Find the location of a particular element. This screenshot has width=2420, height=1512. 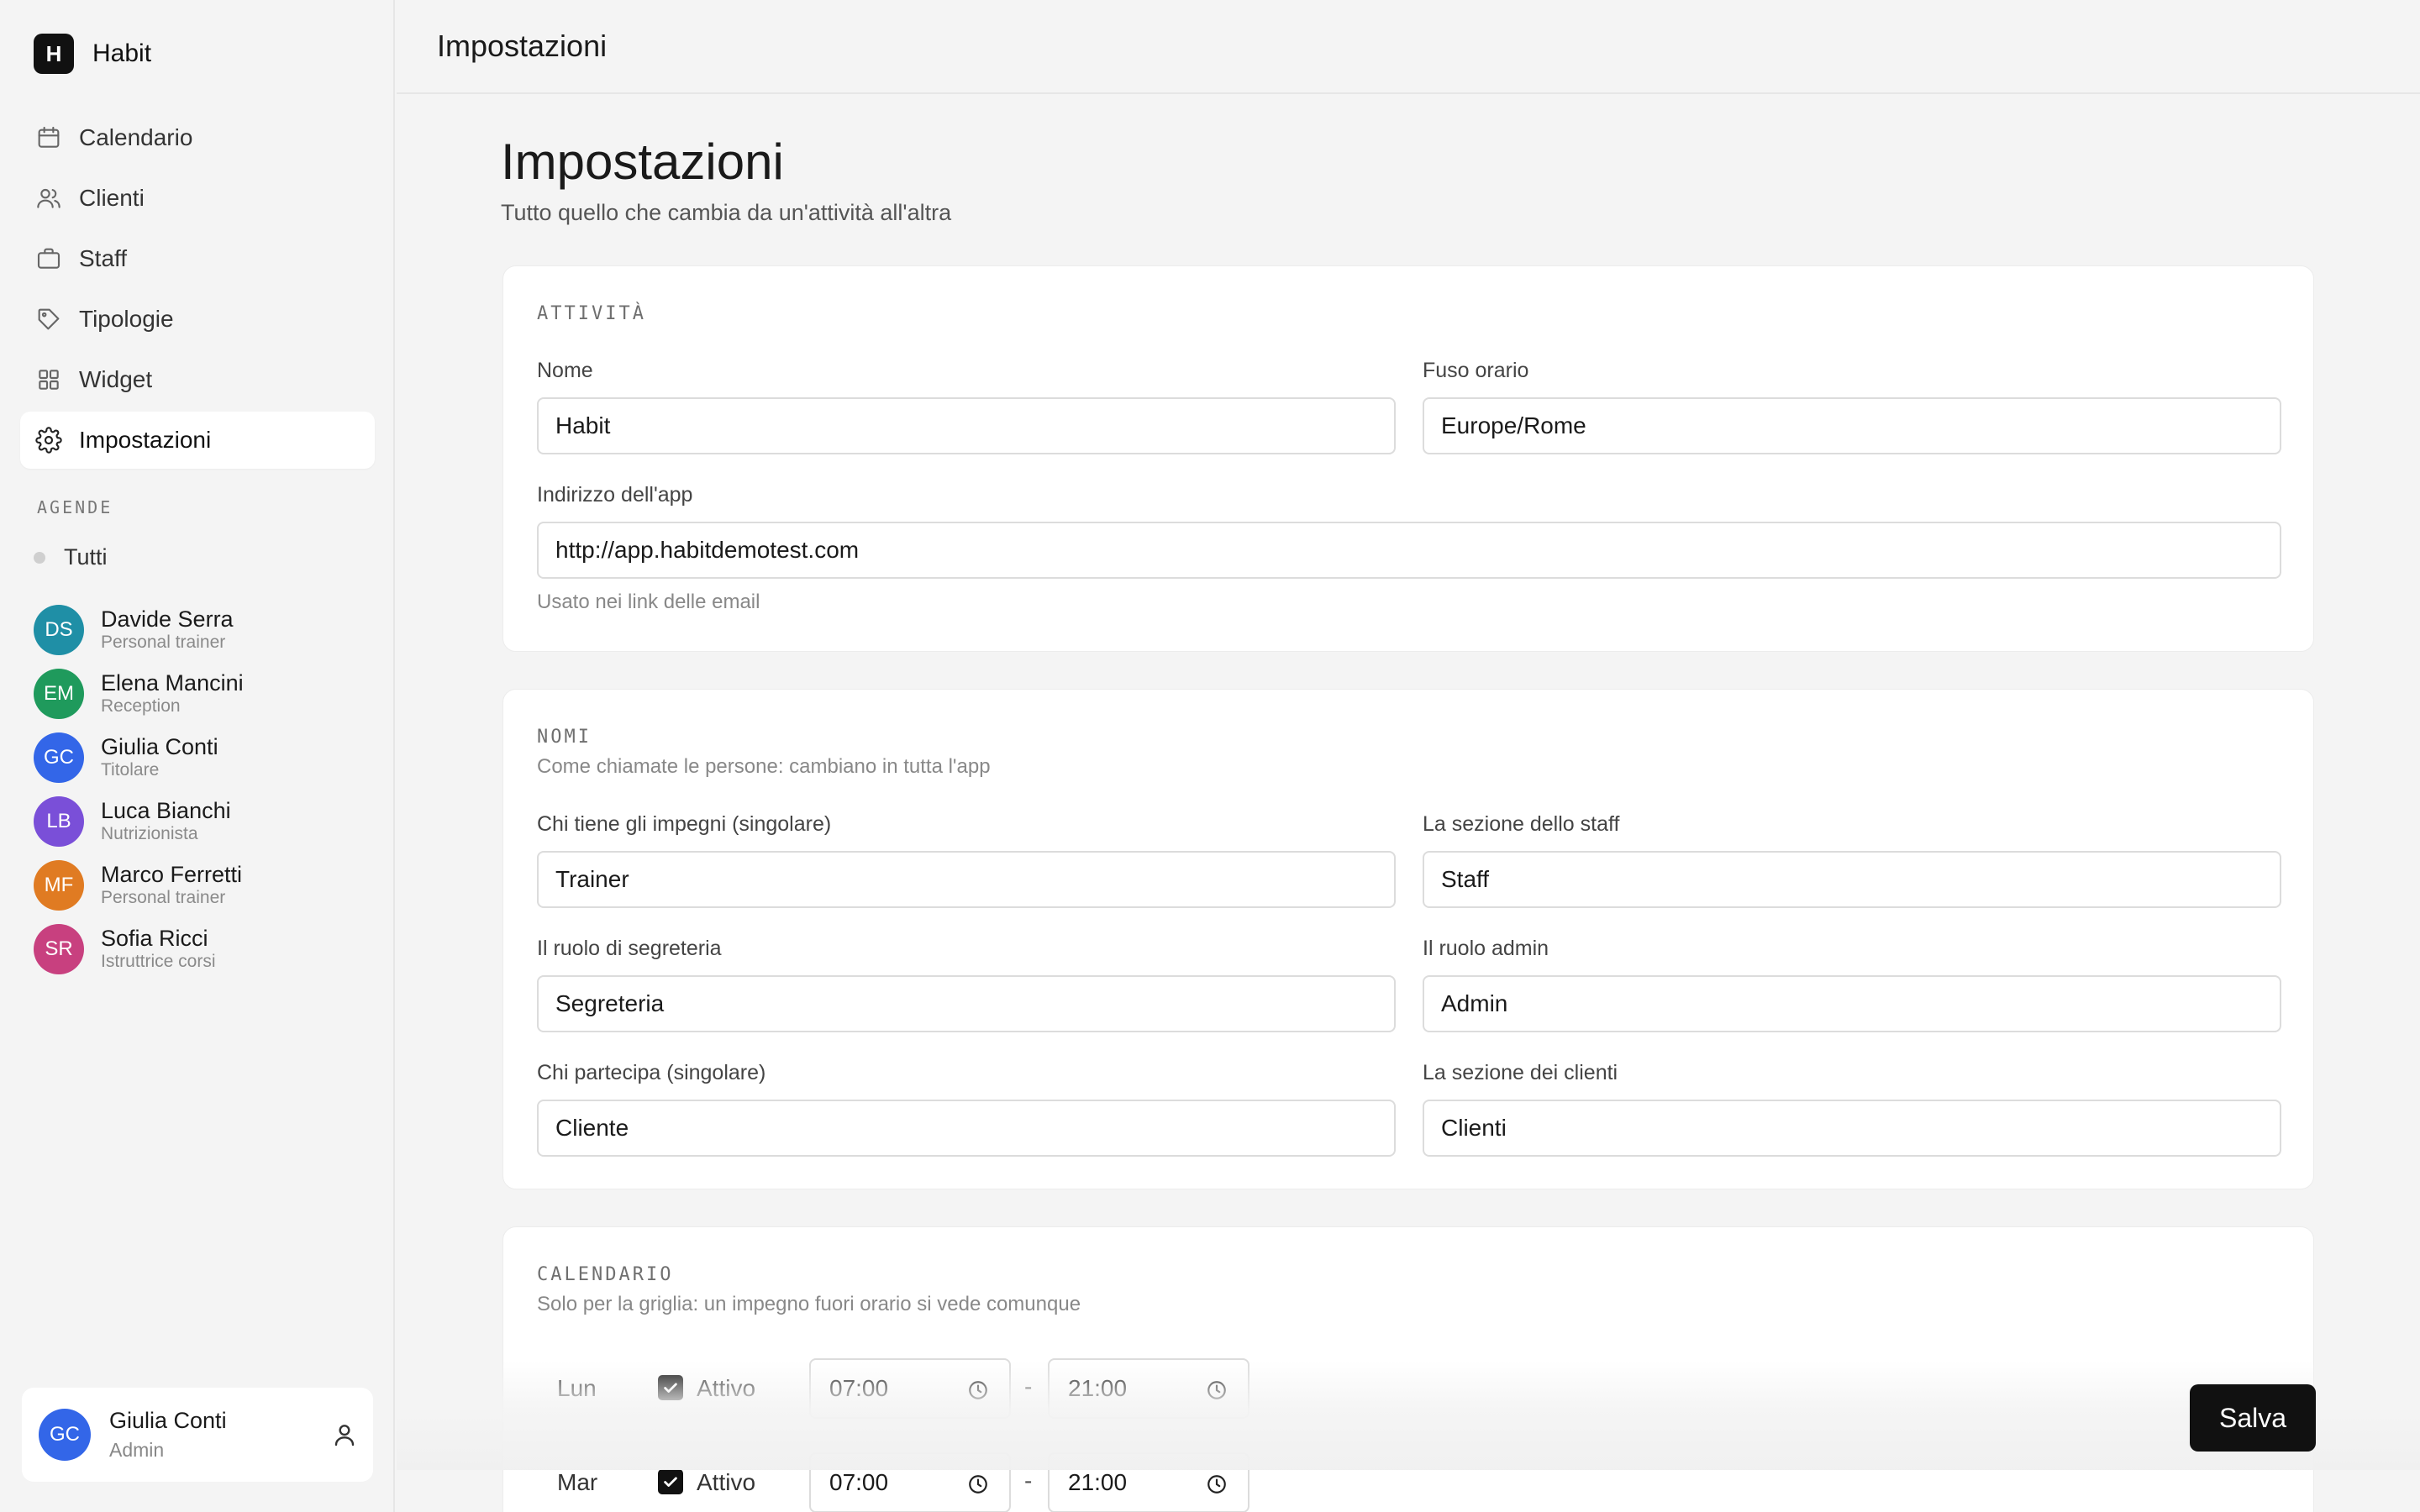

field-label: Il ruolo admin is located at coordinates (1486, 948).